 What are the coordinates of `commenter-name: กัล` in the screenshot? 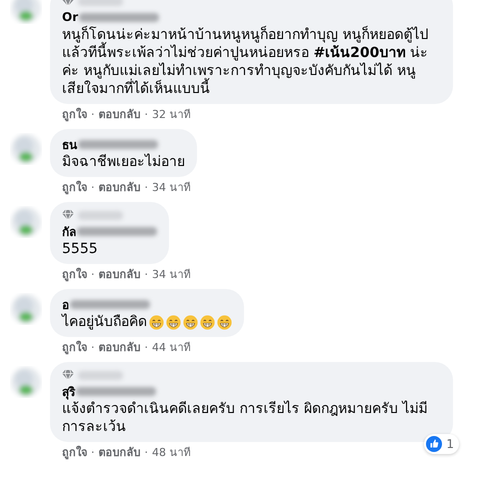 It's located at (69, 231).